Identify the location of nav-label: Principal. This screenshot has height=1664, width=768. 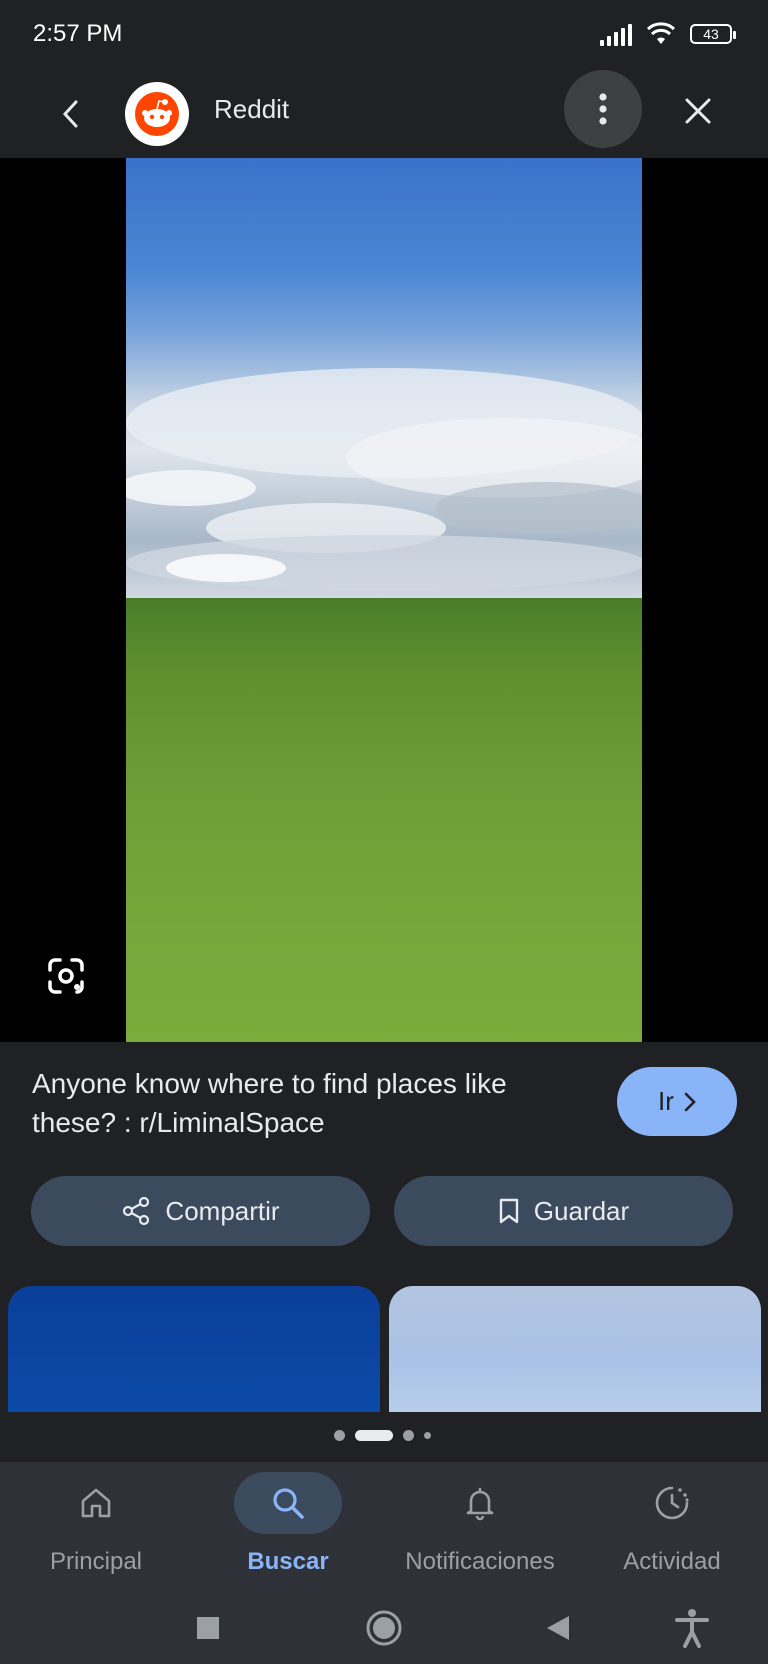
(96, 1561).